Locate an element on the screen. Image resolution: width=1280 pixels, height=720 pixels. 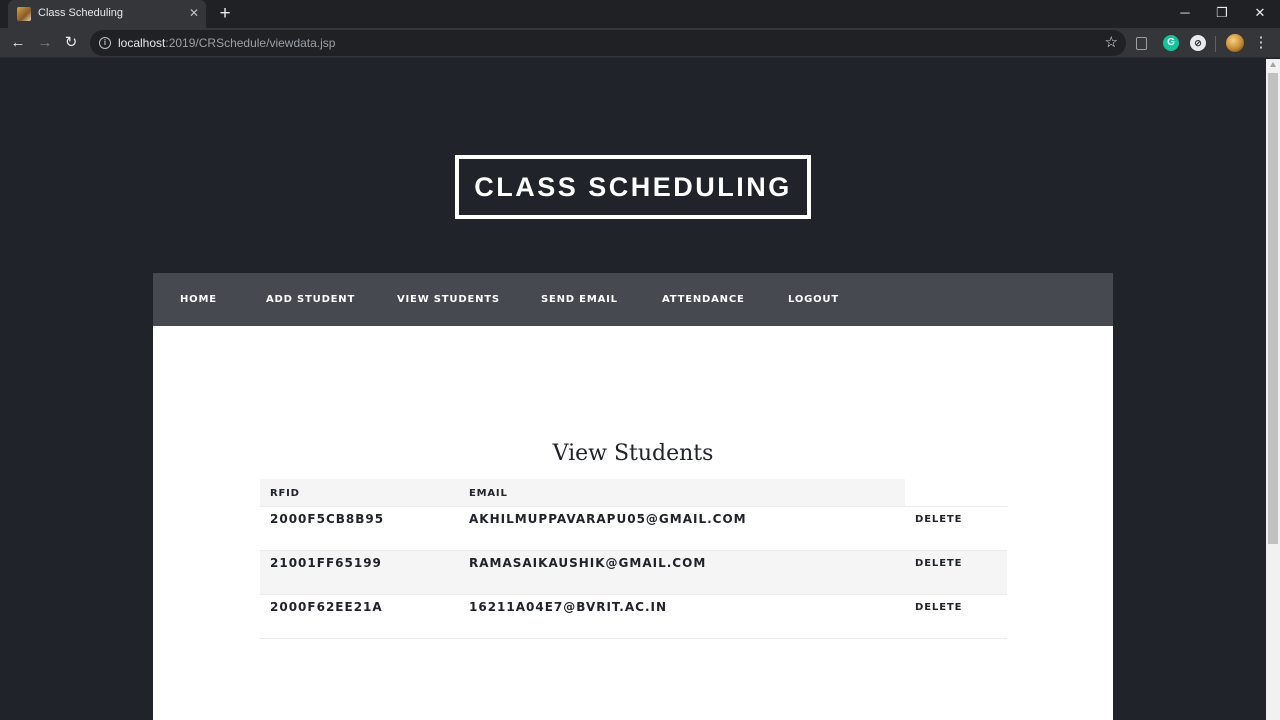
new-tab-button: + is located at coordinates (225, 14).